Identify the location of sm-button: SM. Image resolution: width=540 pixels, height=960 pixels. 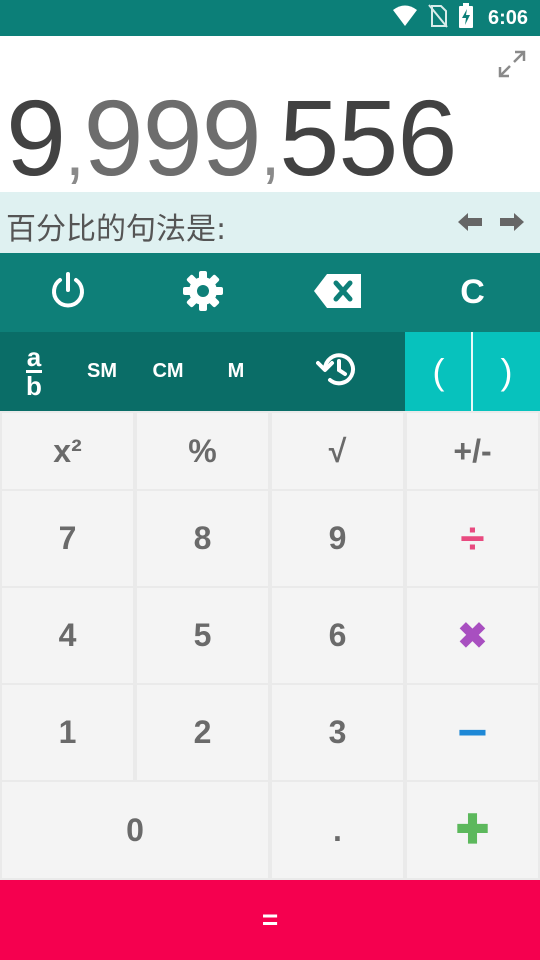
(102, 371).